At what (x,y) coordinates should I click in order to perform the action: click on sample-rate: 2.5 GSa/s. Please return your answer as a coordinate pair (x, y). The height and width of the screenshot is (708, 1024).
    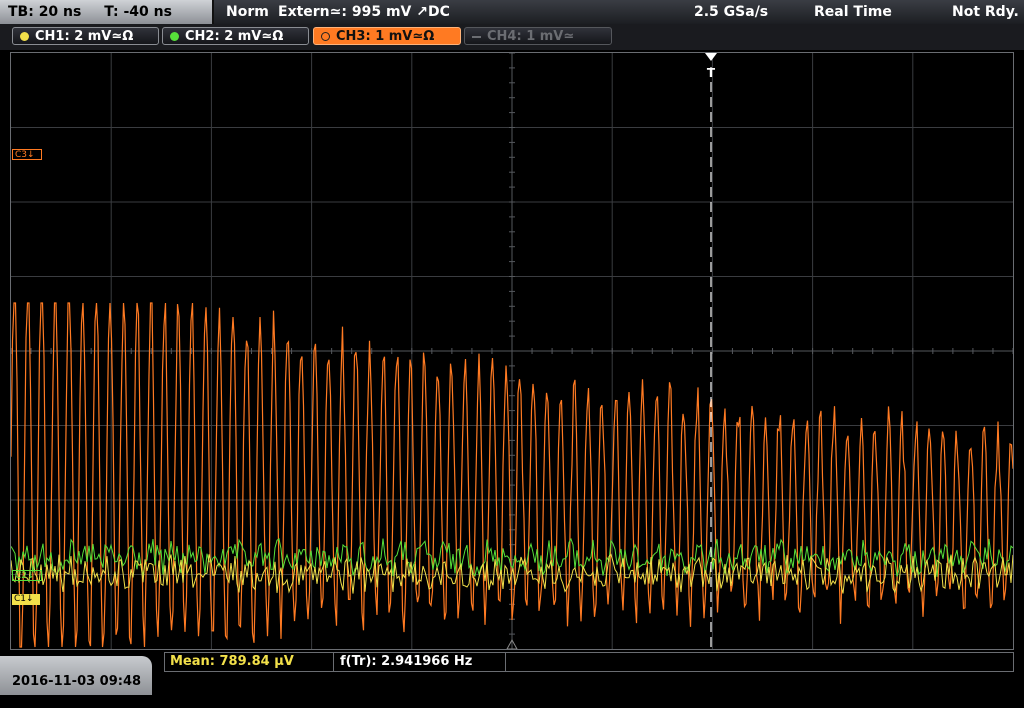
    Looking at the image, I should click on (731, 12).